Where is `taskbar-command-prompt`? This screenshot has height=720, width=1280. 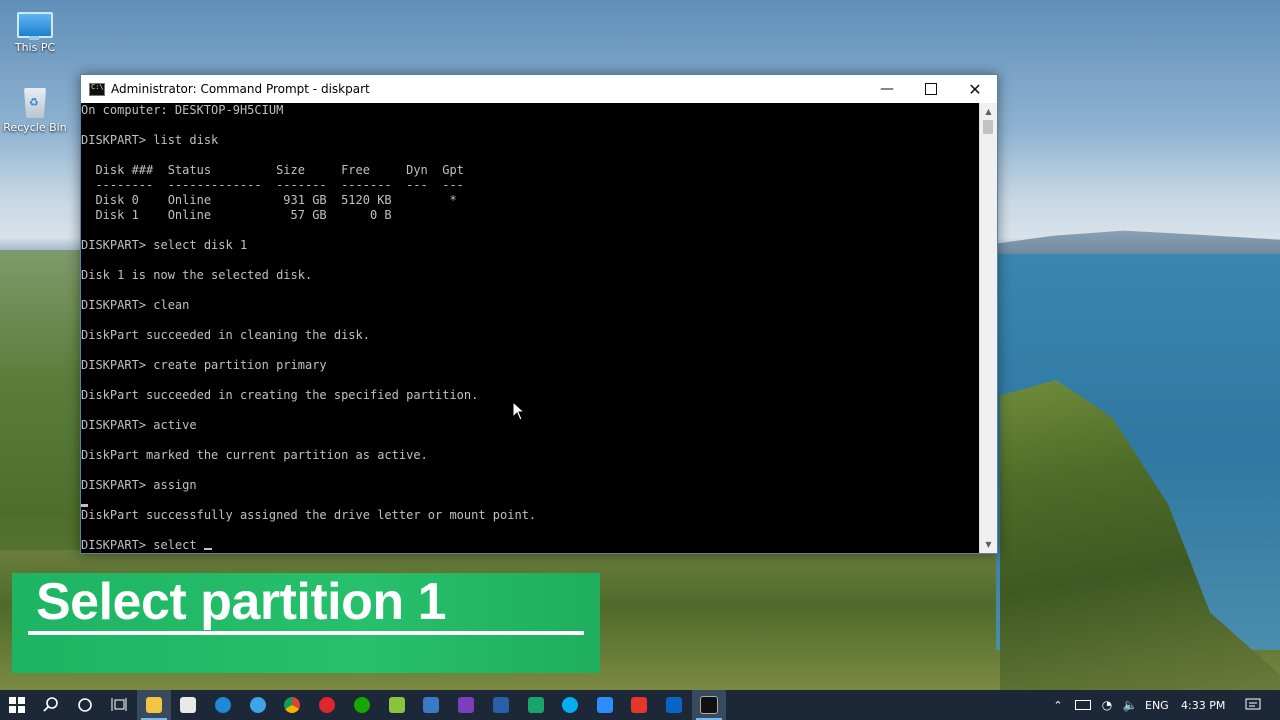
taskbar-command-prompt is located at coordinates (709, 705).